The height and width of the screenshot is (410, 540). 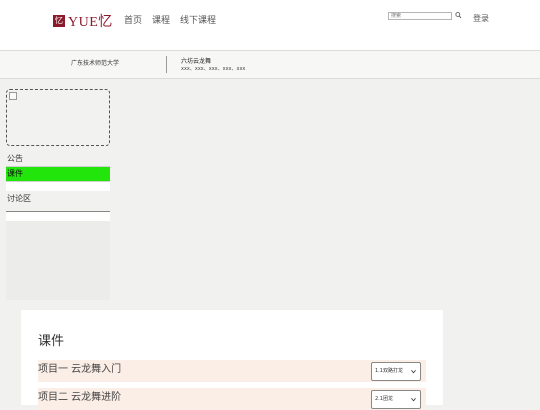 What do you see at coordinates (80, 369) in the screenshot?
I see `project-title: 项目一 云龙舞入门` at bounding box center [80, 369].